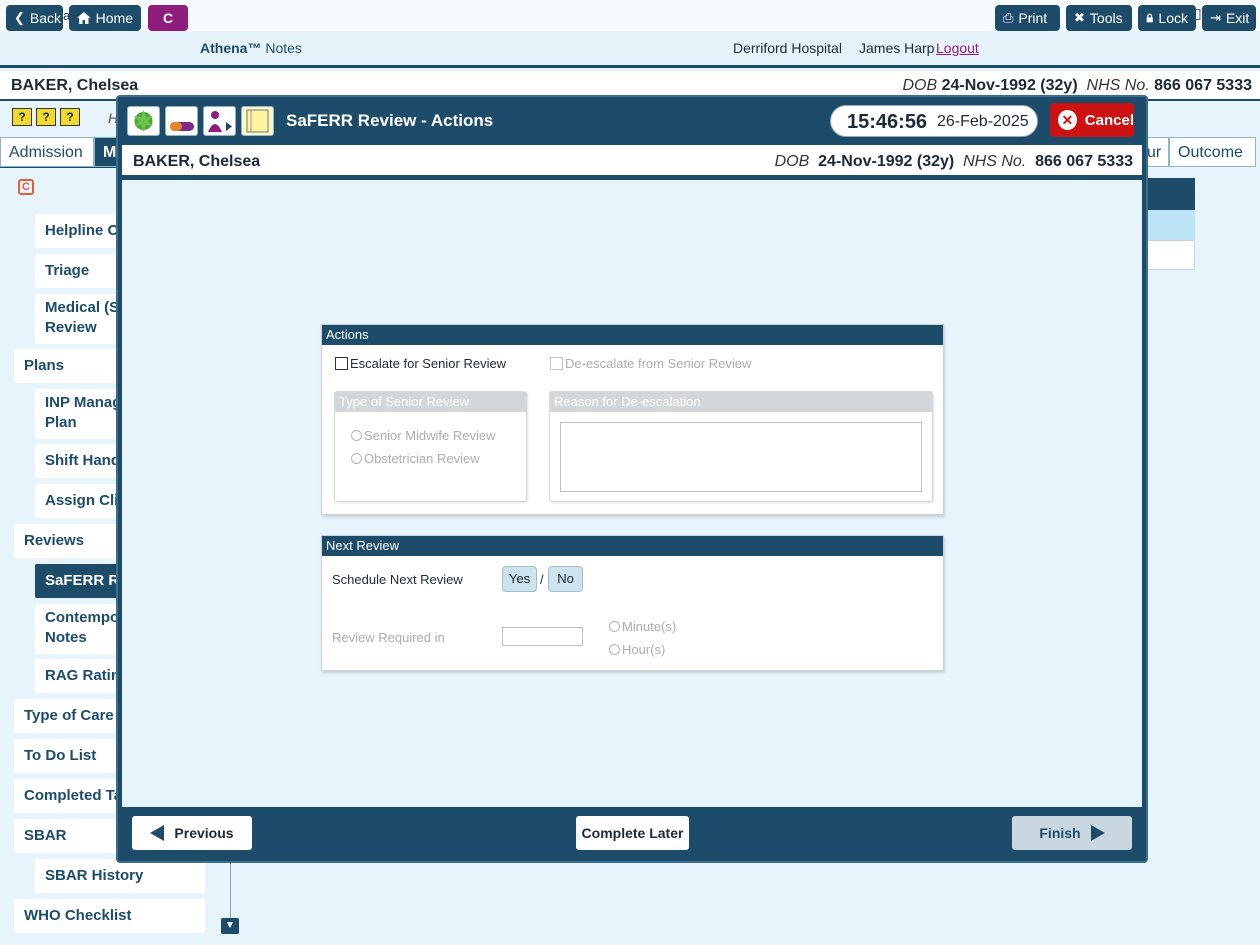 This screenshot has height=945, width=1260. Describe the element at coordinates (397, 579) in the screenshot. I see `schedule-next-review-label: Schedule Next Review` at that location.